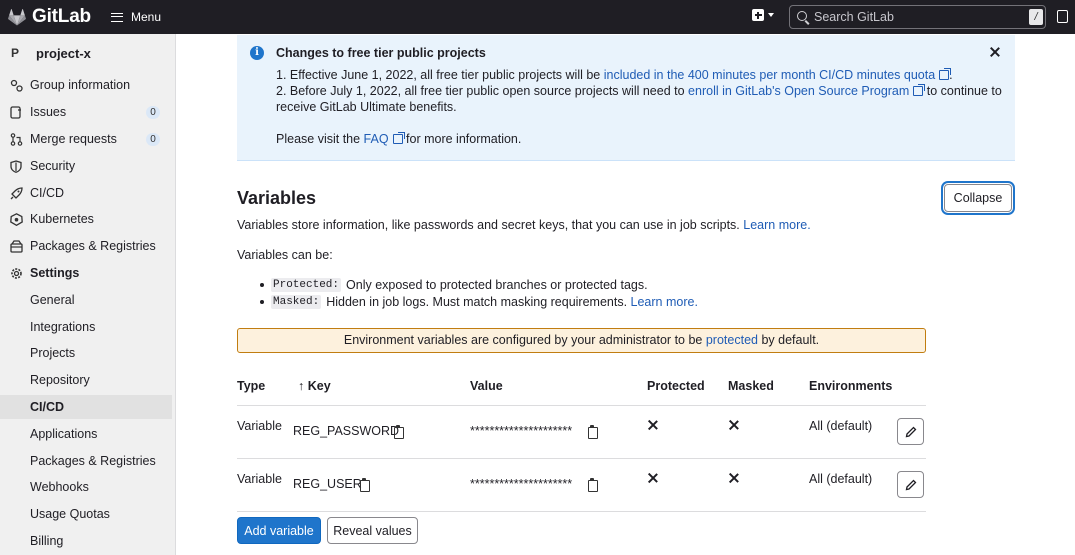 The width and height of the screenshot is (1075, 555). What do you see at coordinates (86, 193) in the screenshot?
I see `sidebar-item-ci-cd: CI/CD` at bounding box center [86, 193].